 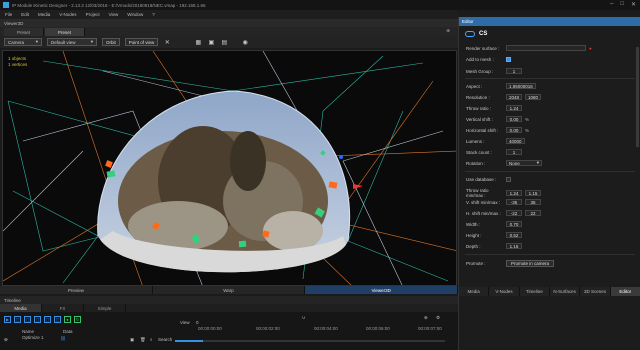 I want to click on tab-timeline: Timeline, so click(x=535, y=291).